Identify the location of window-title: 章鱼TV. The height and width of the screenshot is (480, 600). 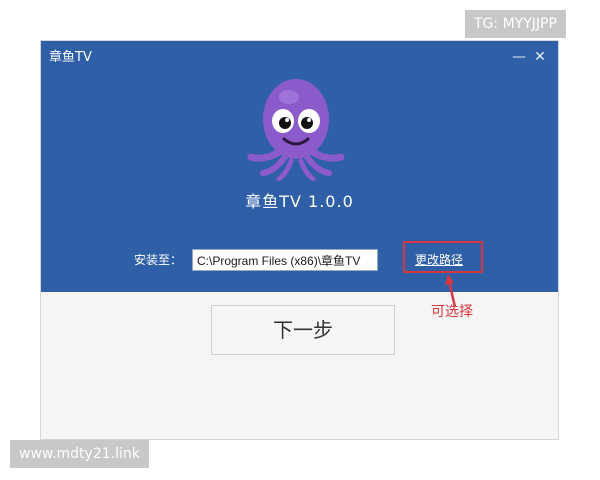
(70, 57).